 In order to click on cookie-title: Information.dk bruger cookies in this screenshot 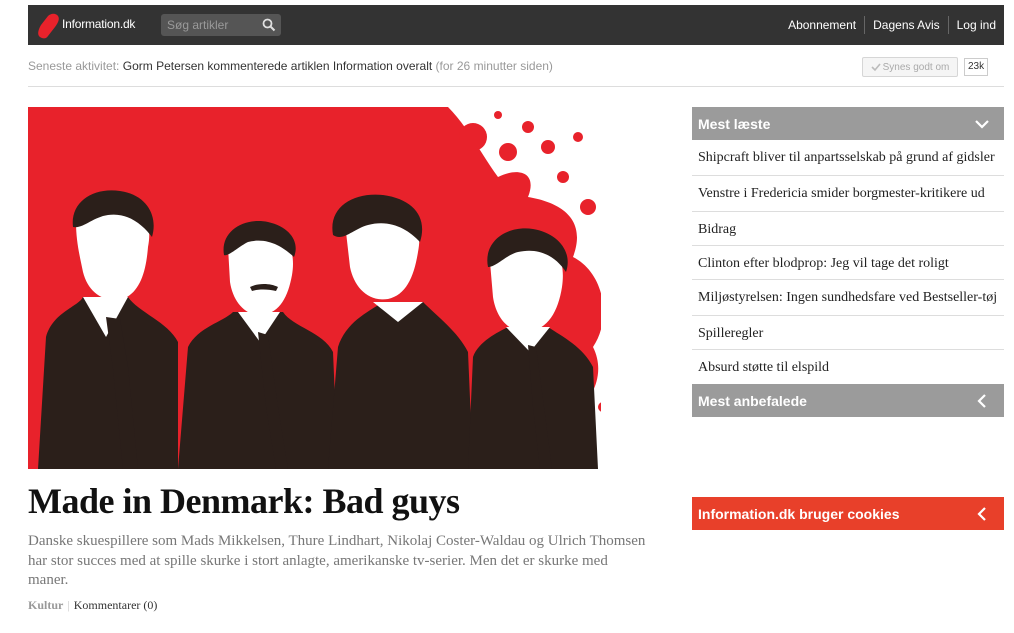, I will do `click(799, 513)`.